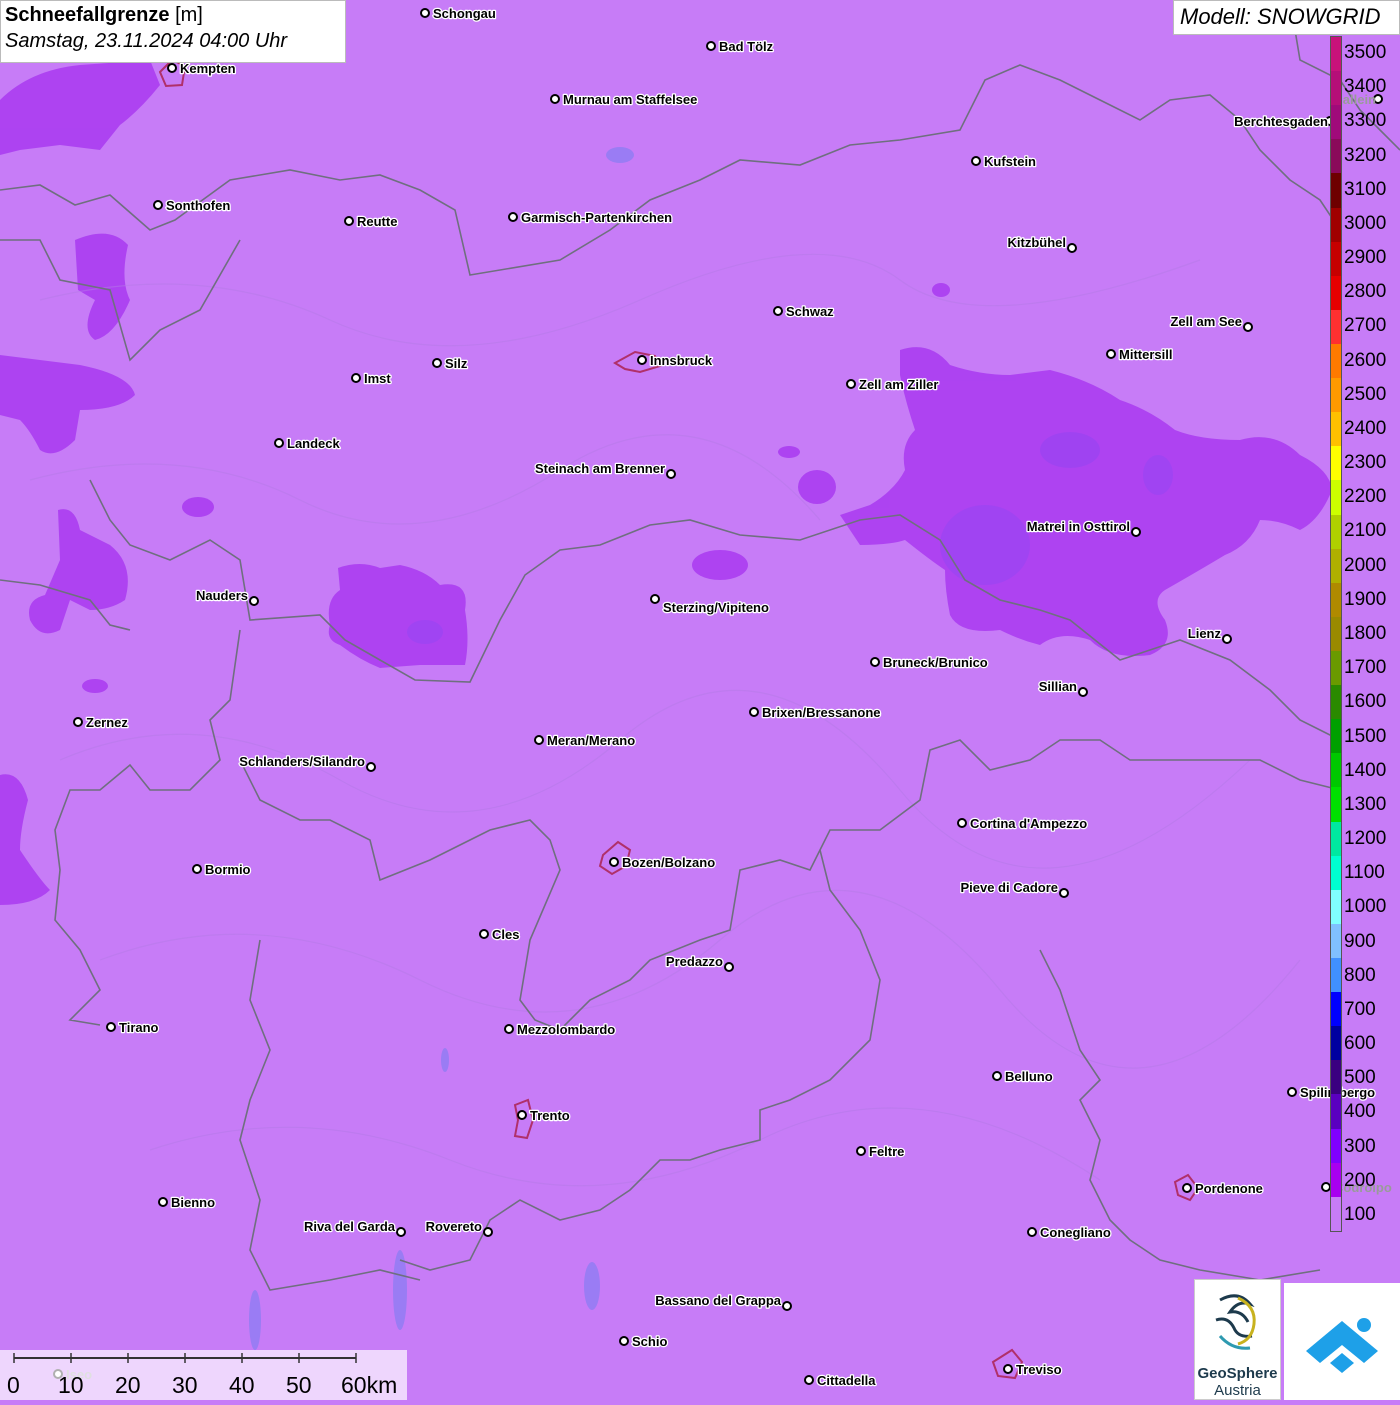 This screenshot has height=1405, width=1400. What do you see at coordinates (1365, 326) in the screenshot?
I see `legend-label: 2700` at bounding box center [1365, 326].